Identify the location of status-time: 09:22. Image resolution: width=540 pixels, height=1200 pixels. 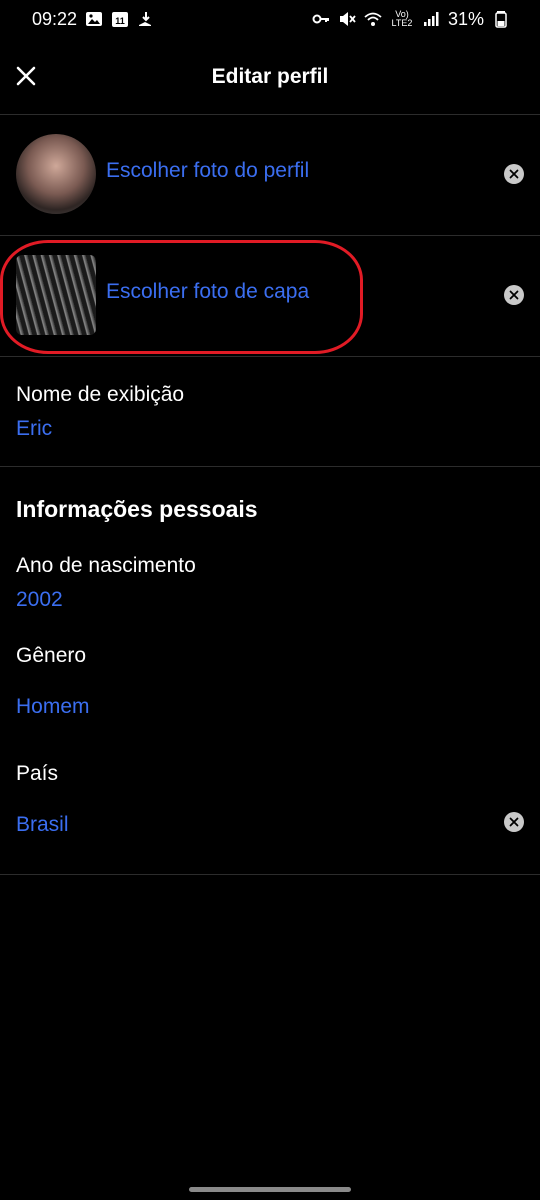
(55, 18).